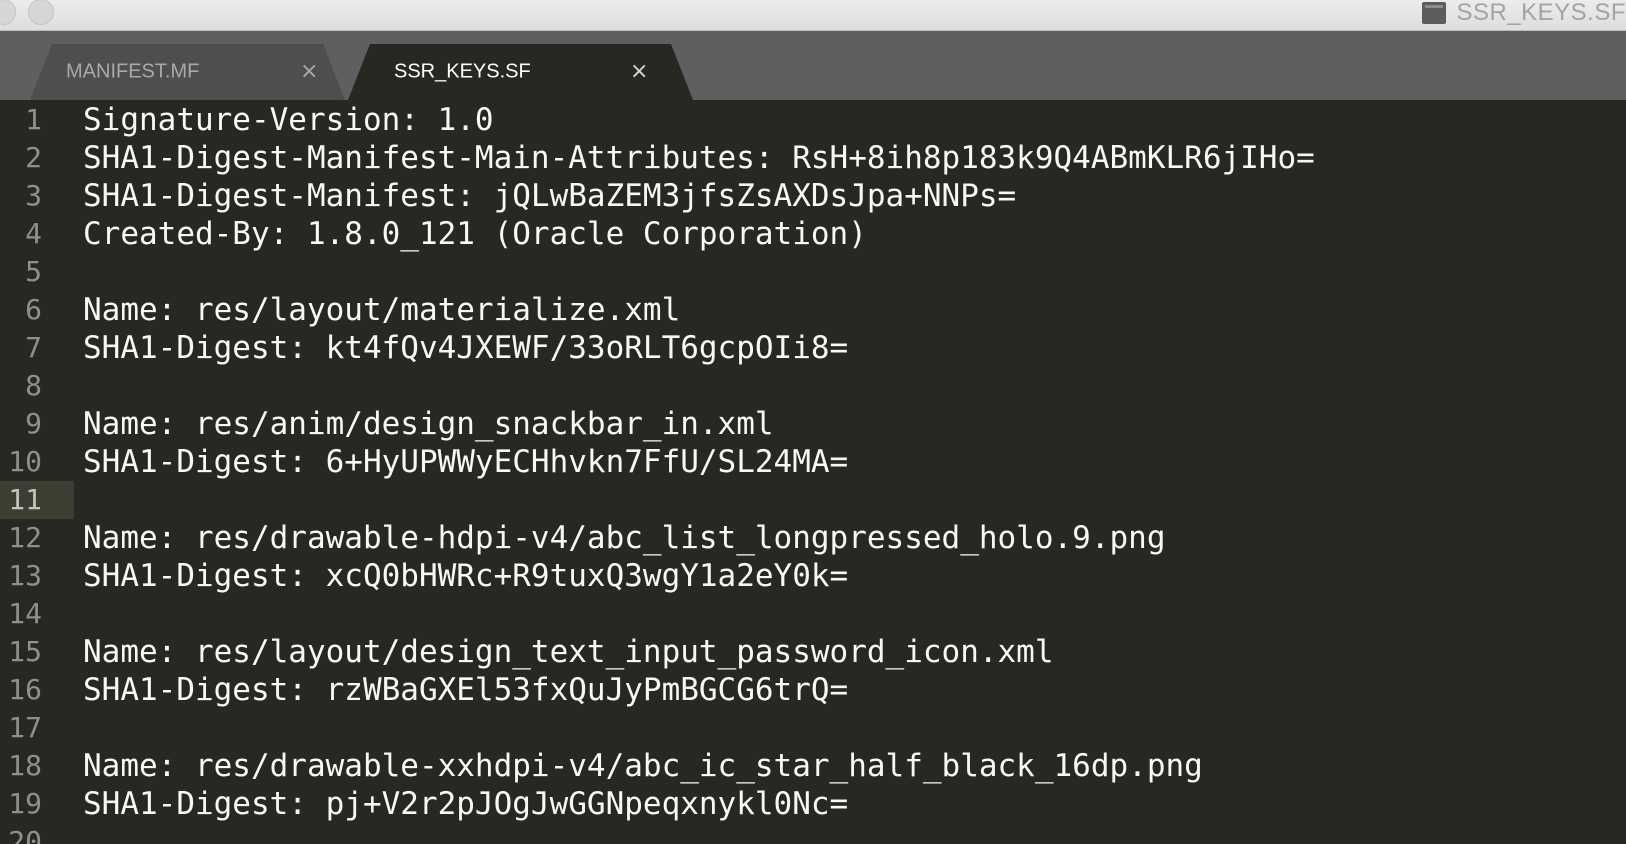  What do you see at coordinates (33, 271) in the screenshot?
I see `line-number: 5` at bounding box center [33, 271].